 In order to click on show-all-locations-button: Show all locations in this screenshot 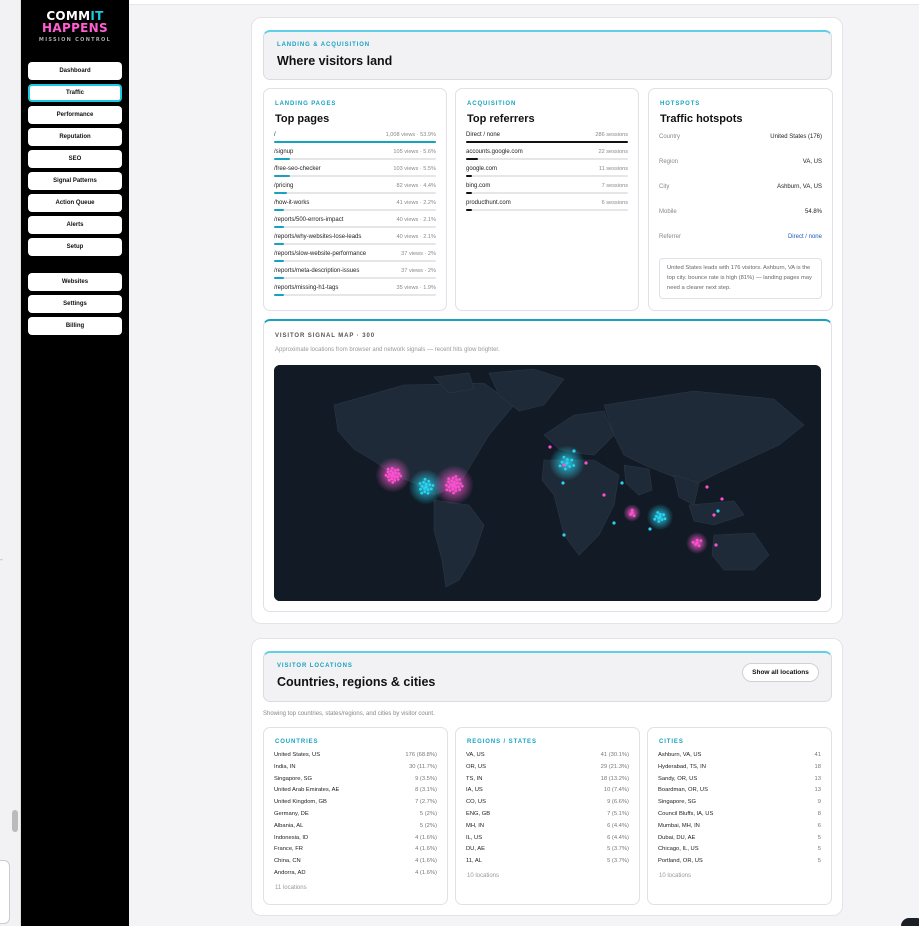, I will do `click(780, 672)`.